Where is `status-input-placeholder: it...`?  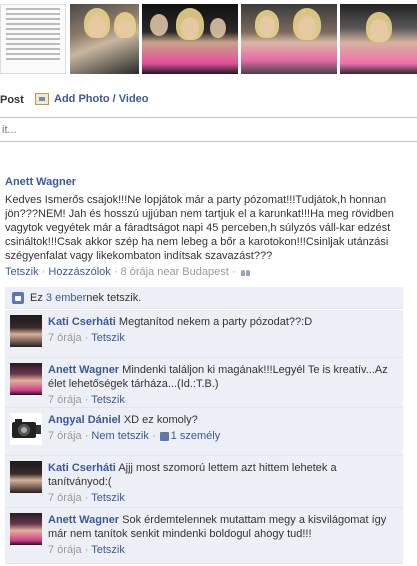
status-input-placeholder: it... is located at coordinates (9, 130).